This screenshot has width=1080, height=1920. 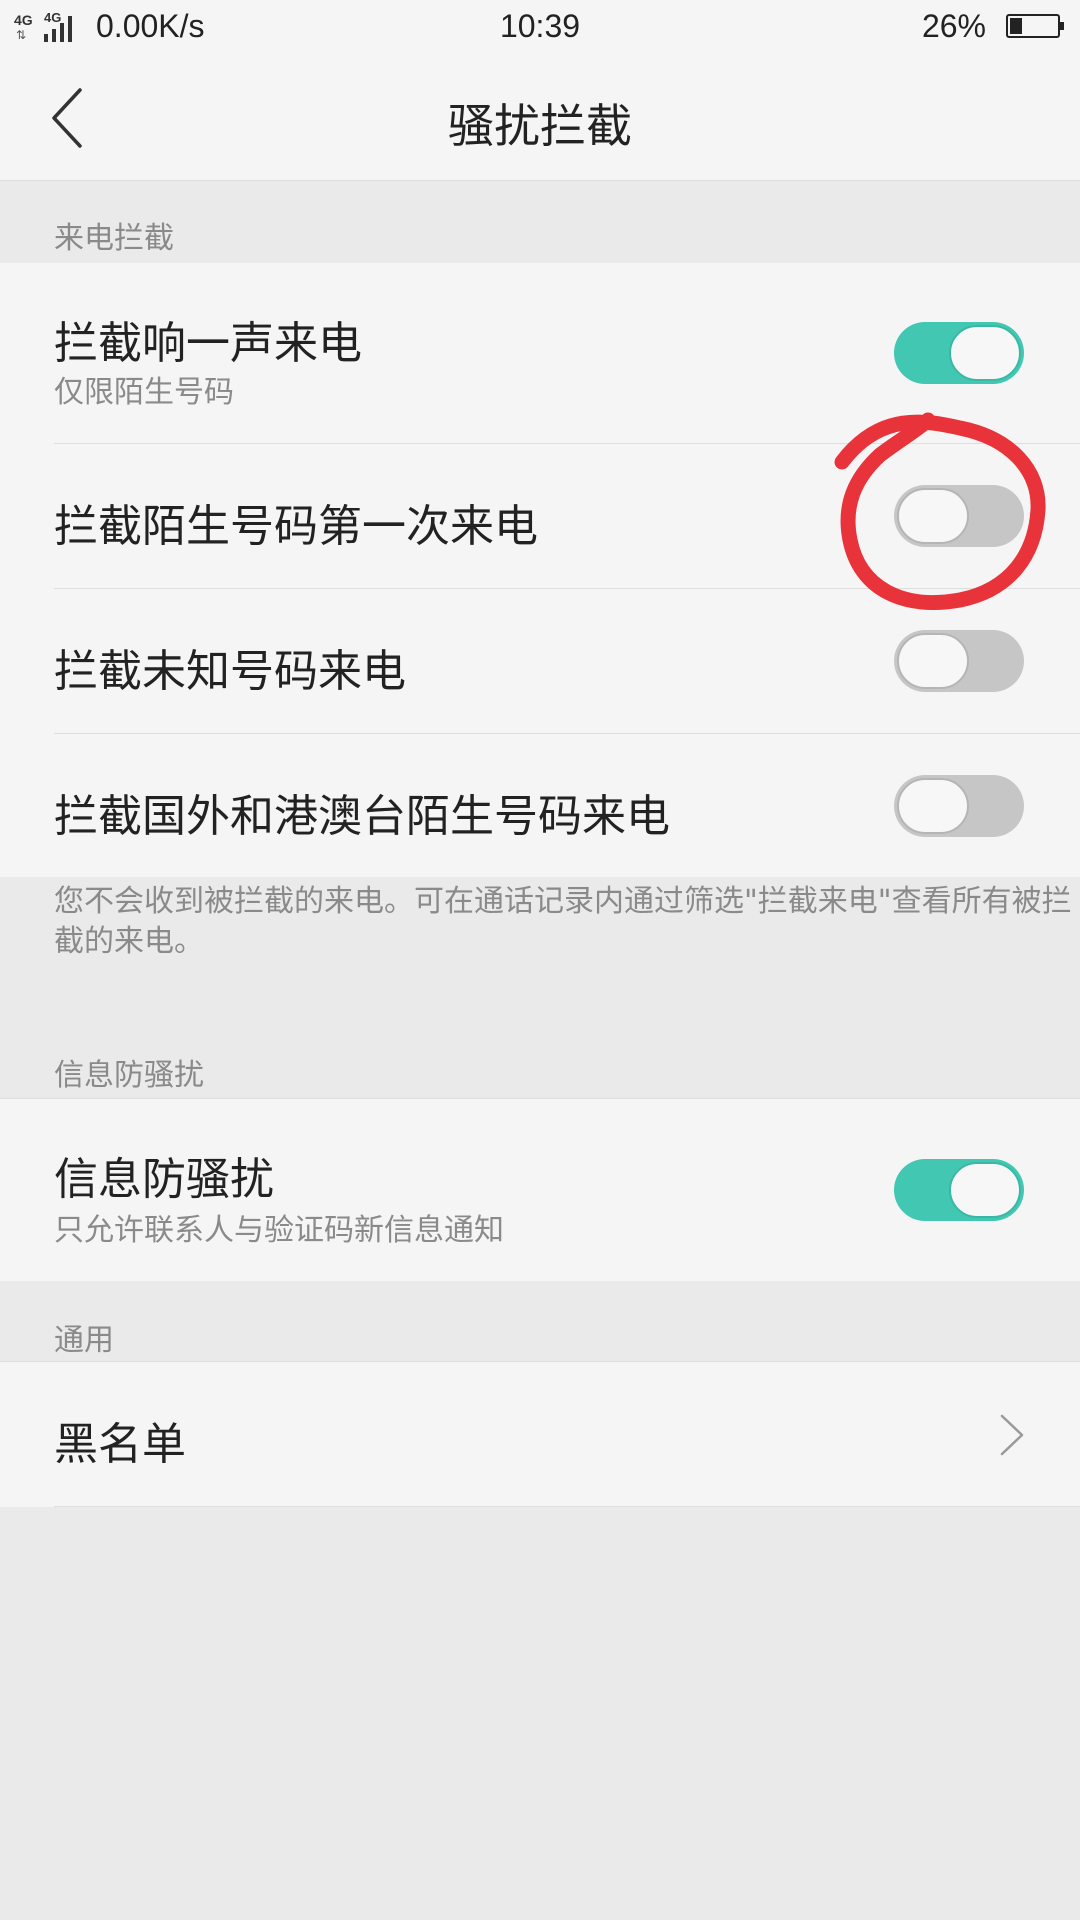 What do you see at coordinates (959, 1190) in the screenshot?
I see `toggle-message-block` at bounding box center [959, 1190].